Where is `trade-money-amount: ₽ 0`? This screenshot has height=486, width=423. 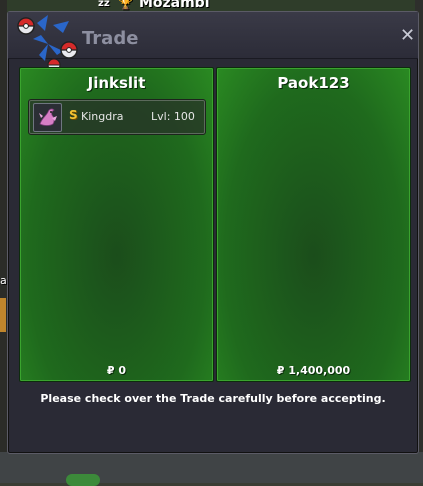
trade-money-amount: ₽ 0 is located at coordinates (116, 370).